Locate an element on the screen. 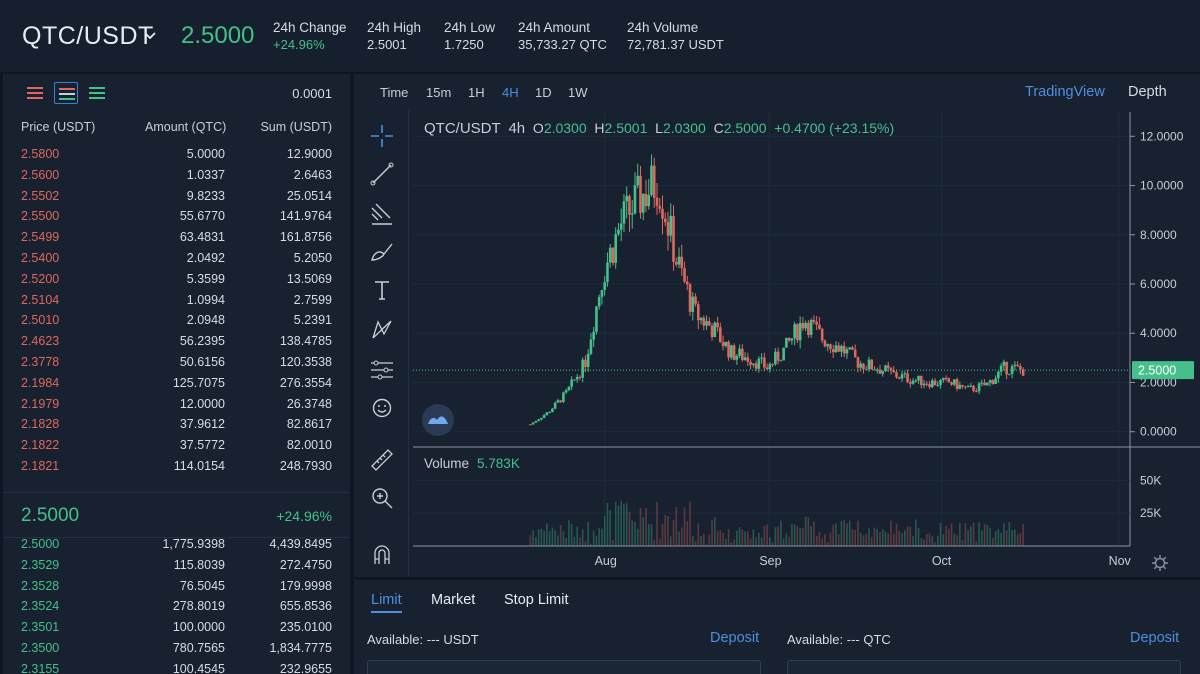 The width and height of the screenshot is (1200, 674). bid-row: 2.5000 1,775.9398 4,439.8495 is located at coordinates (176, 544).